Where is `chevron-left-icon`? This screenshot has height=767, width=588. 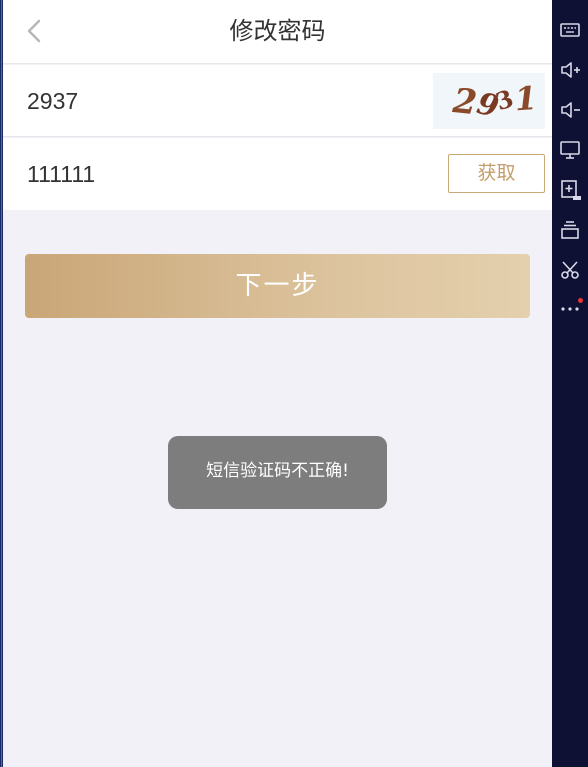 chevron-left-icon is located at coordinates (34, 31).